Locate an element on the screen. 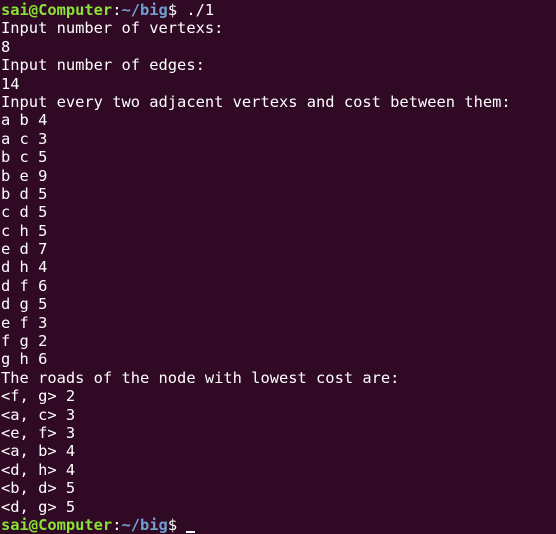  output-line: 8 is located at coordinates (6, 46).